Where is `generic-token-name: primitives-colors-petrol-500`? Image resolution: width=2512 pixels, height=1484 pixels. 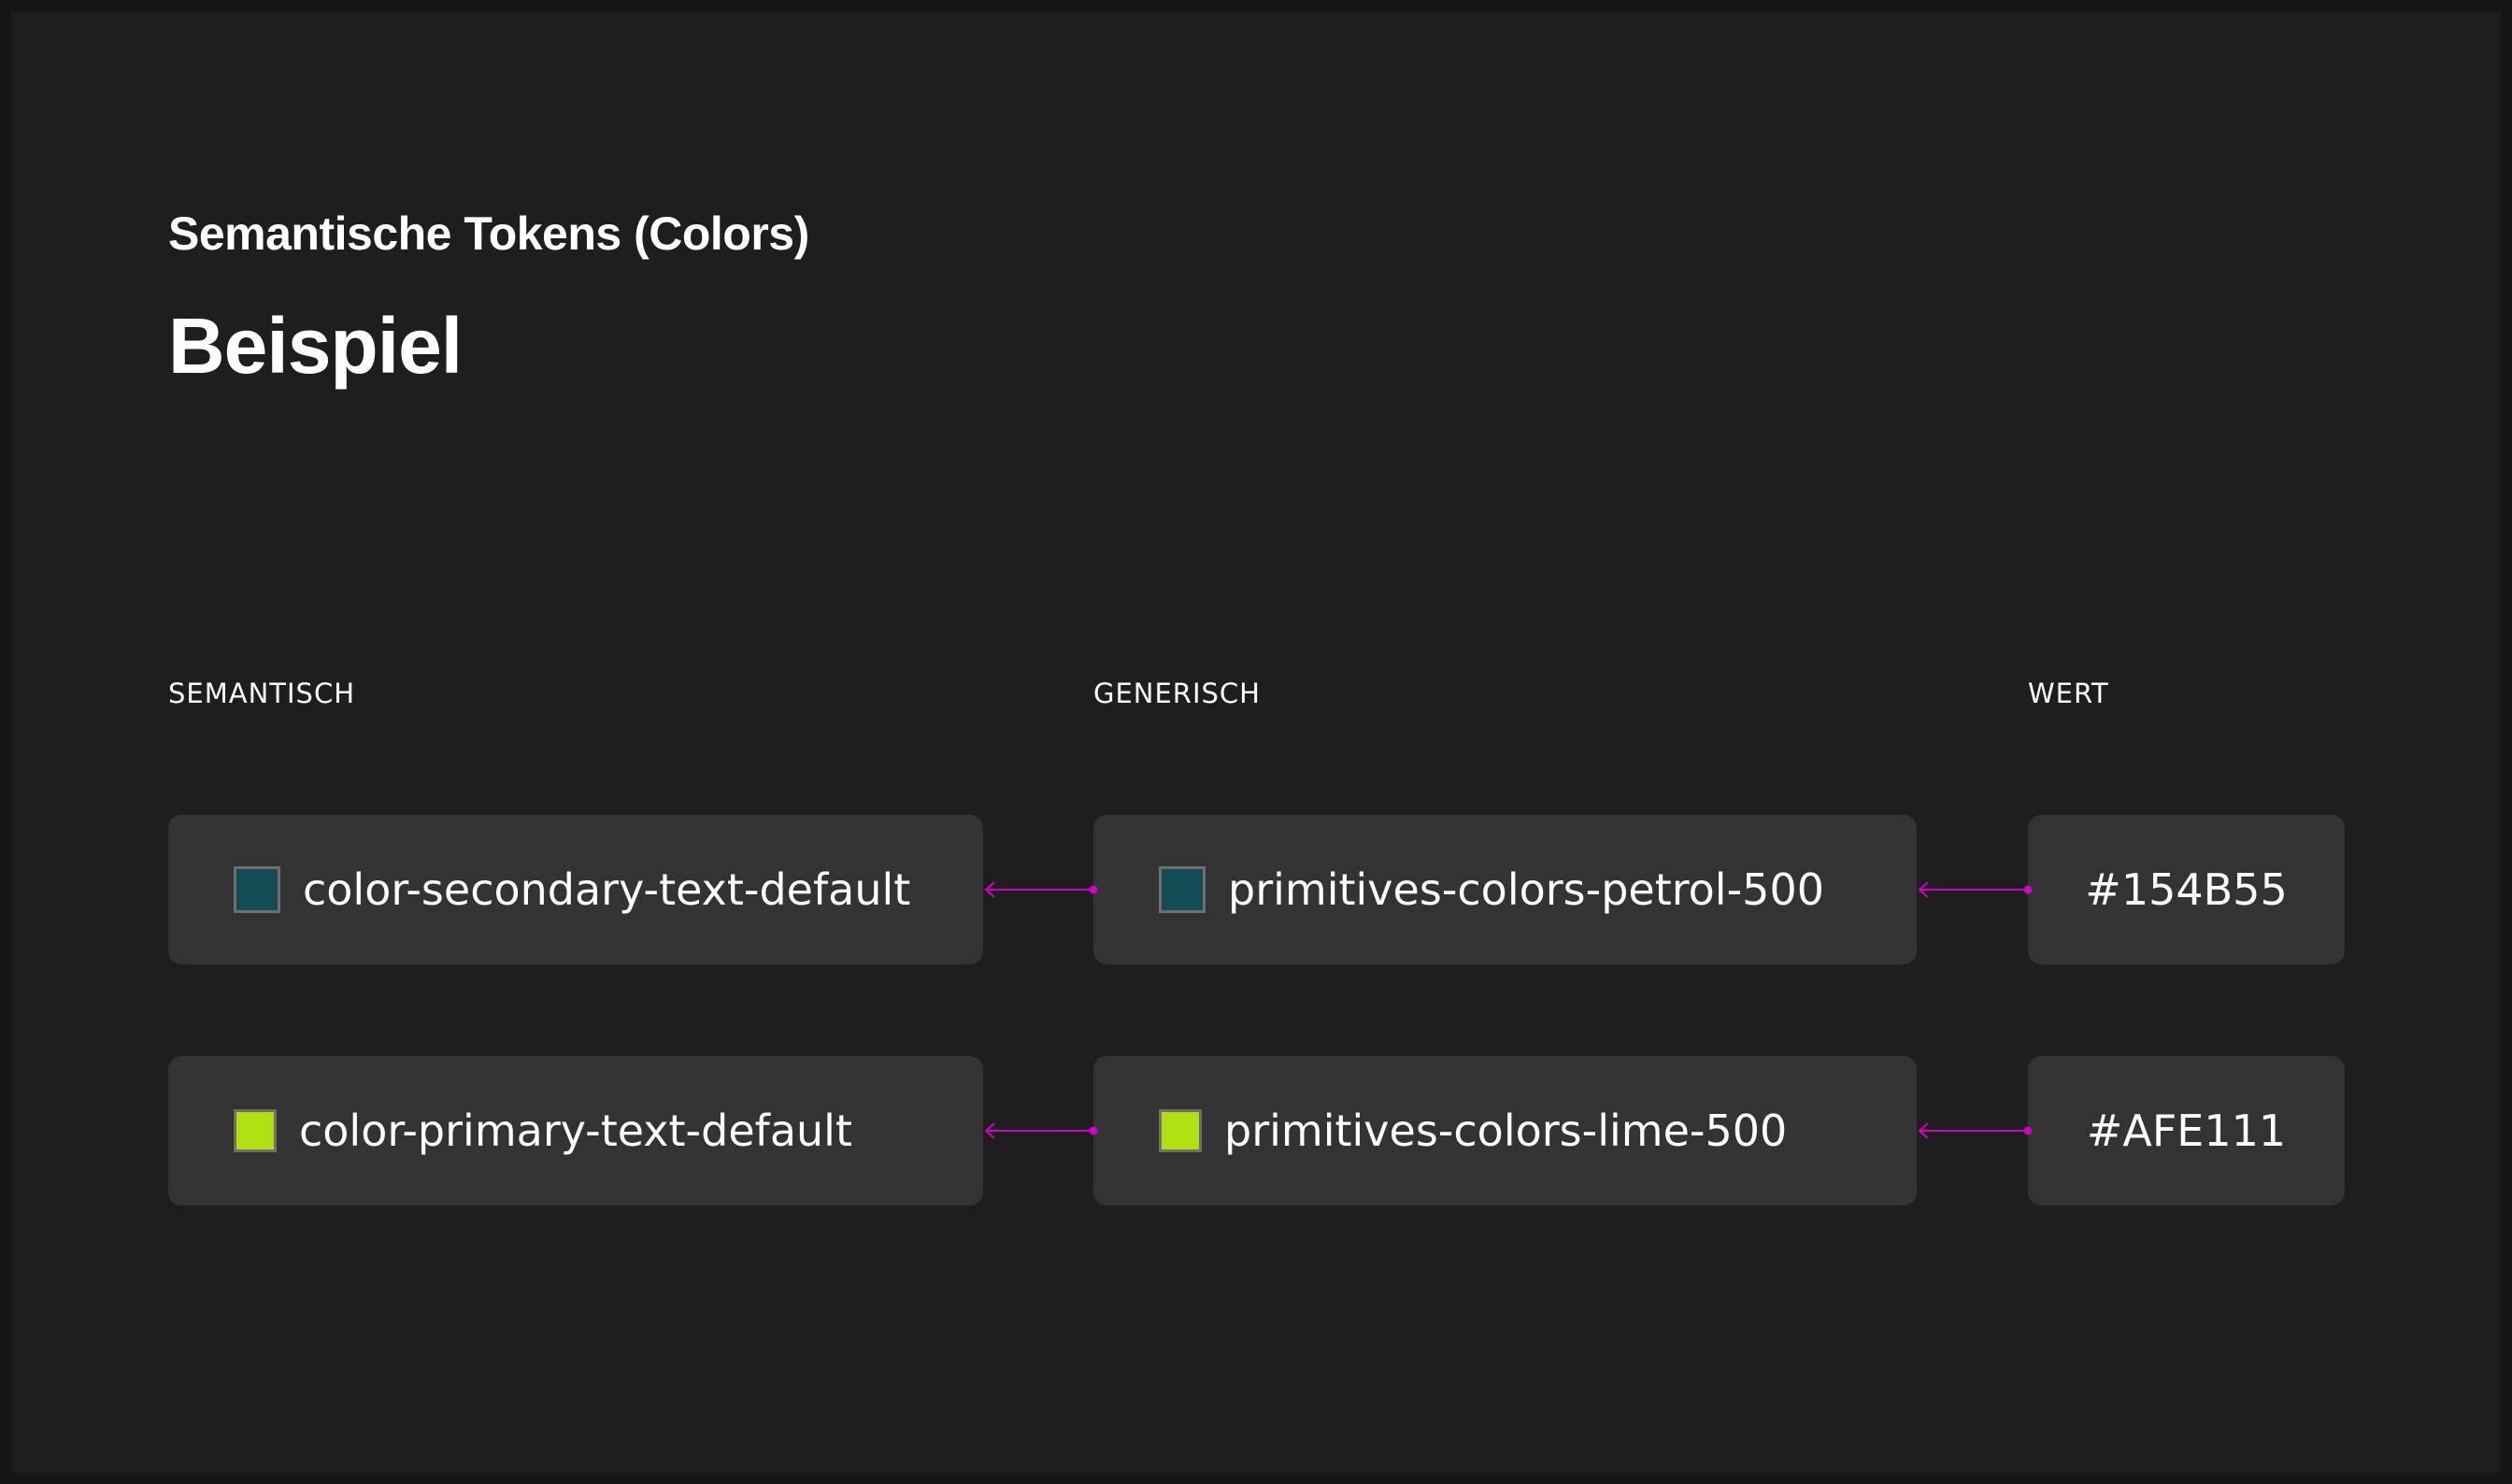
generic-token-name: primitives-colors-petrol-500 is located at coordinates (1526, 889).